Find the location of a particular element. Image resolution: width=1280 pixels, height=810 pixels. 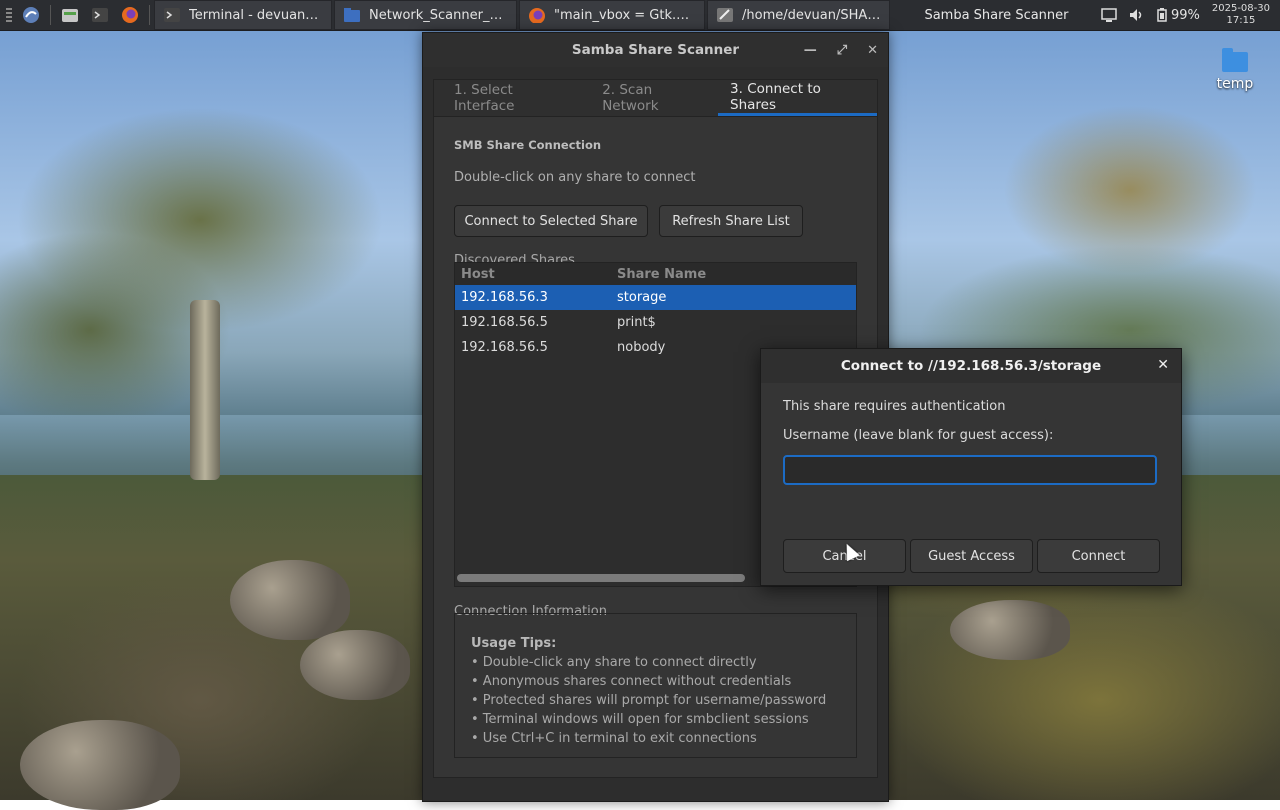

desktop-icon-label: temp is located at coordinates (1235, 84).